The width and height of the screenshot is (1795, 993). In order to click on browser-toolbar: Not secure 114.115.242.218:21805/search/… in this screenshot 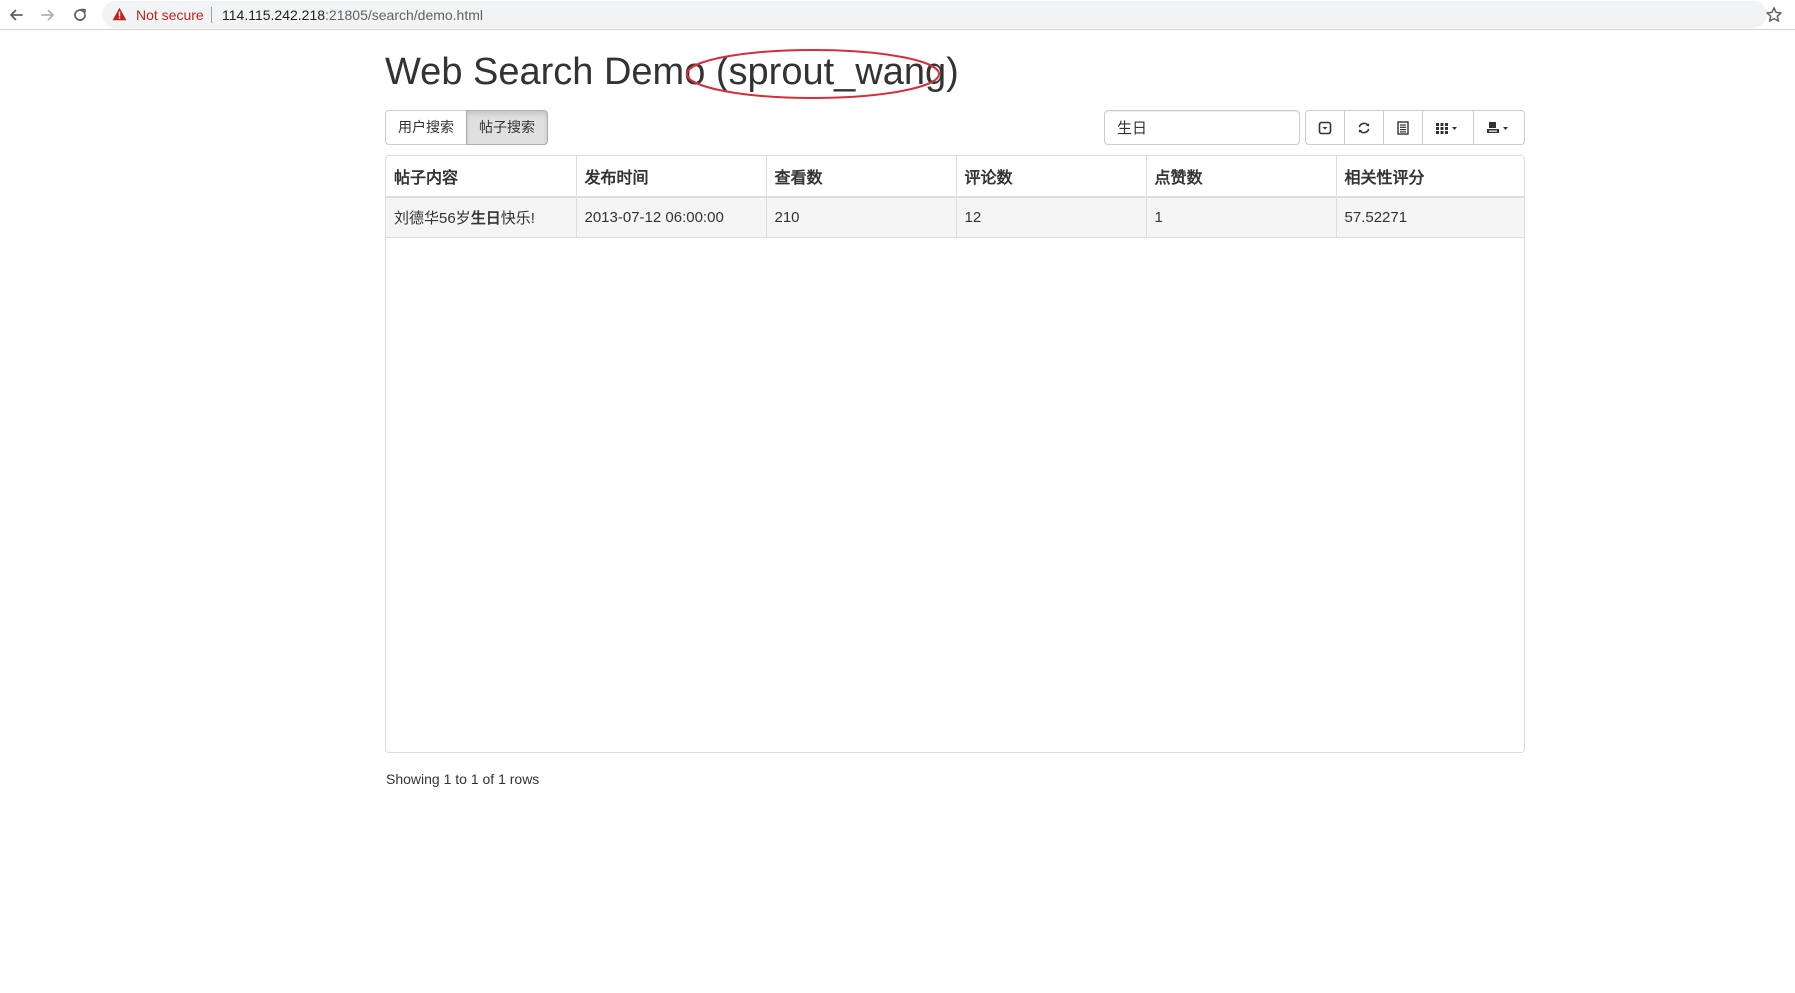, I will do `click(897, 15)`.